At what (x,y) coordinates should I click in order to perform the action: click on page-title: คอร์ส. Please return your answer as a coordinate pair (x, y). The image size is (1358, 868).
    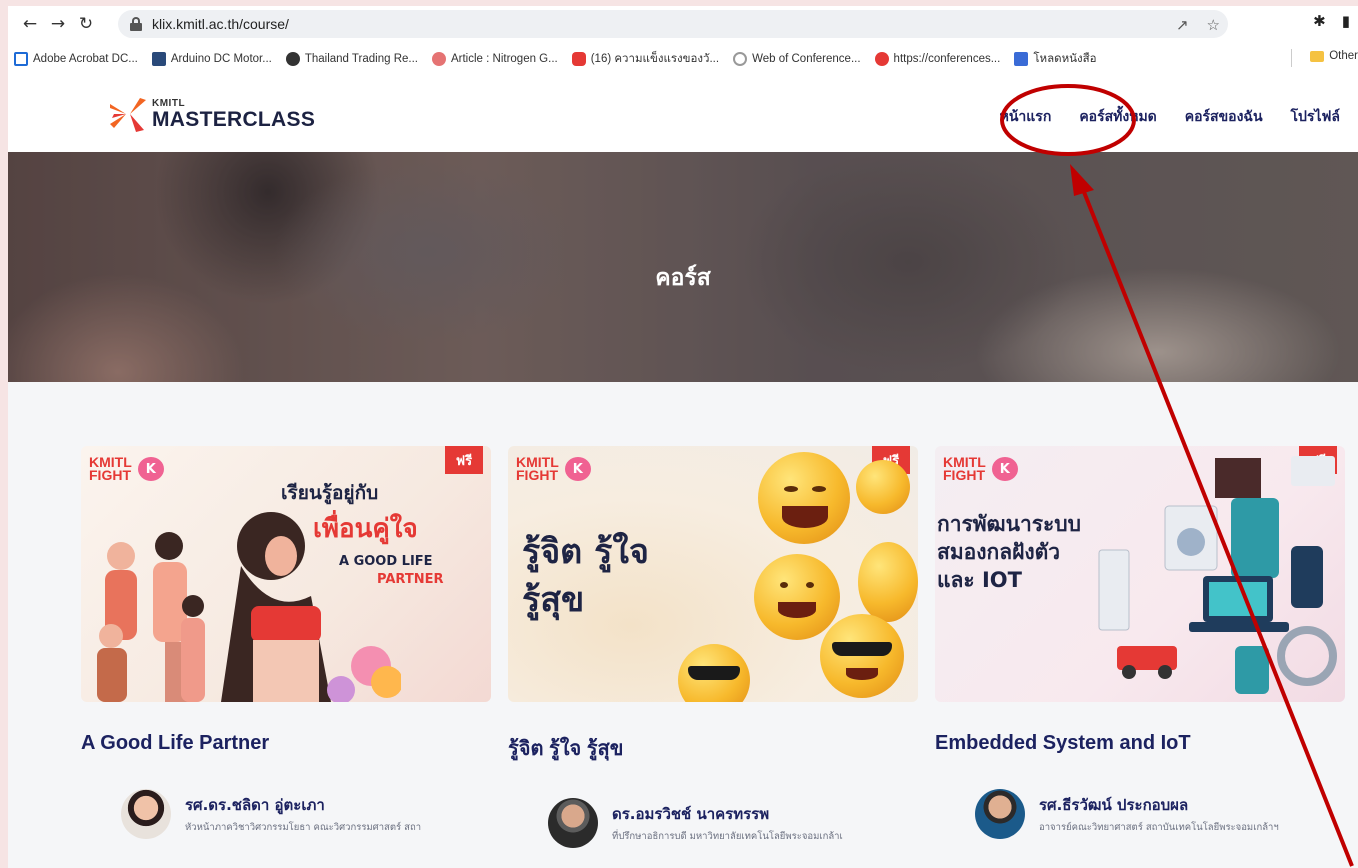
    Looking at the image, I should click on (683, 278).